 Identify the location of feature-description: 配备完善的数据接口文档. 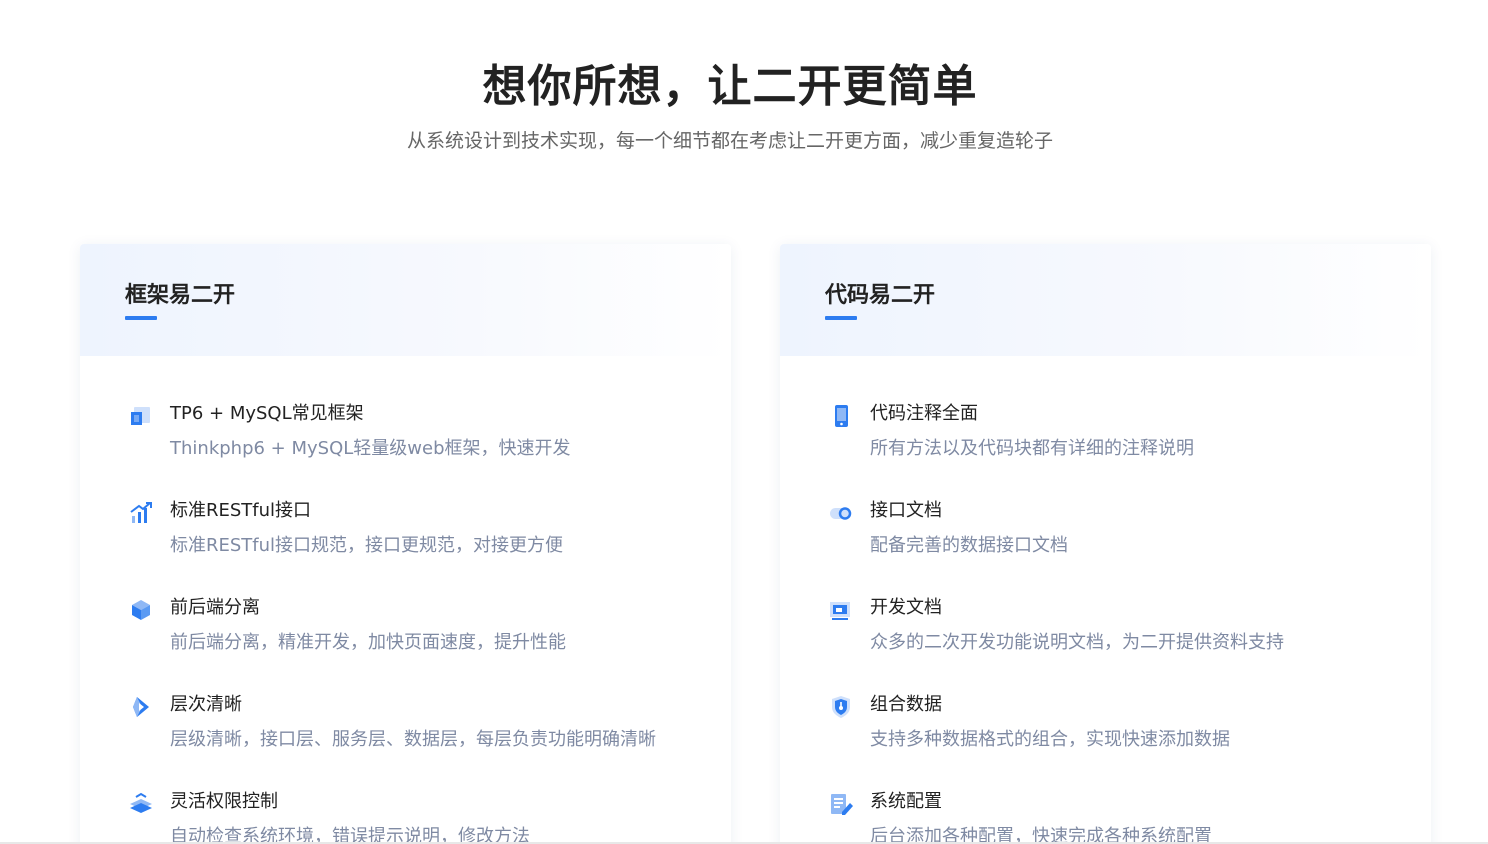
(969, 545).